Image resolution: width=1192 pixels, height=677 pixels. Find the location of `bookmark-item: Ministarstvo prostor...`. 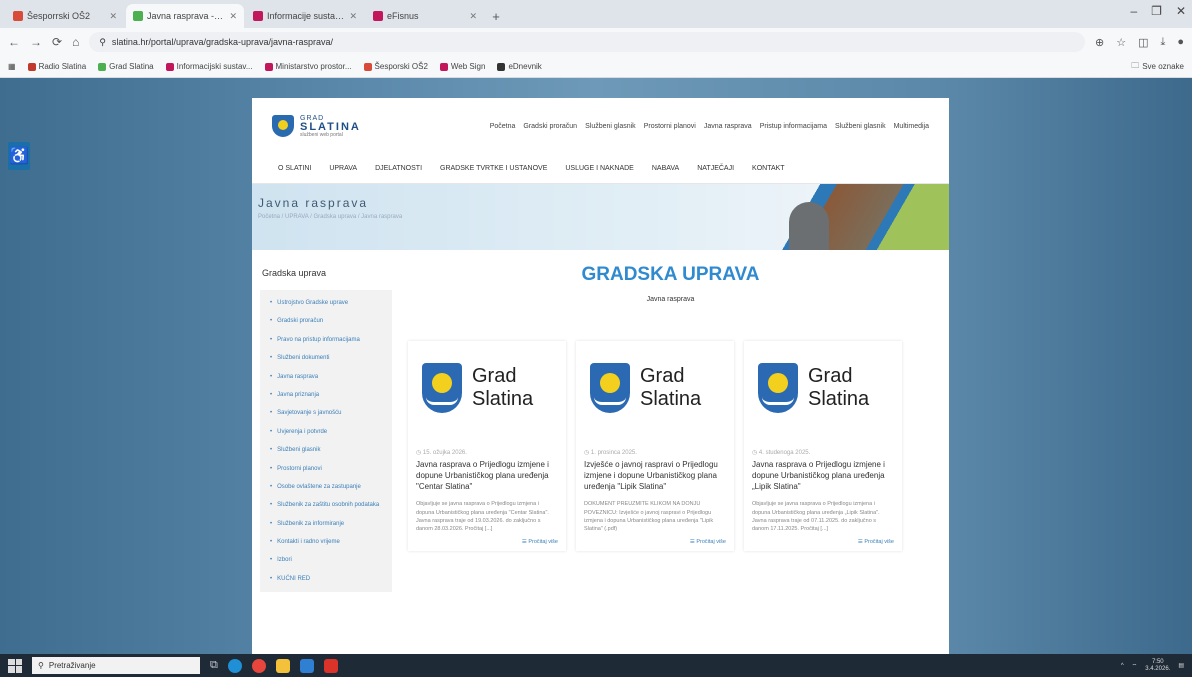

bookmark-item: Ministarstvo prostor... is located at coordinates (308, 66).